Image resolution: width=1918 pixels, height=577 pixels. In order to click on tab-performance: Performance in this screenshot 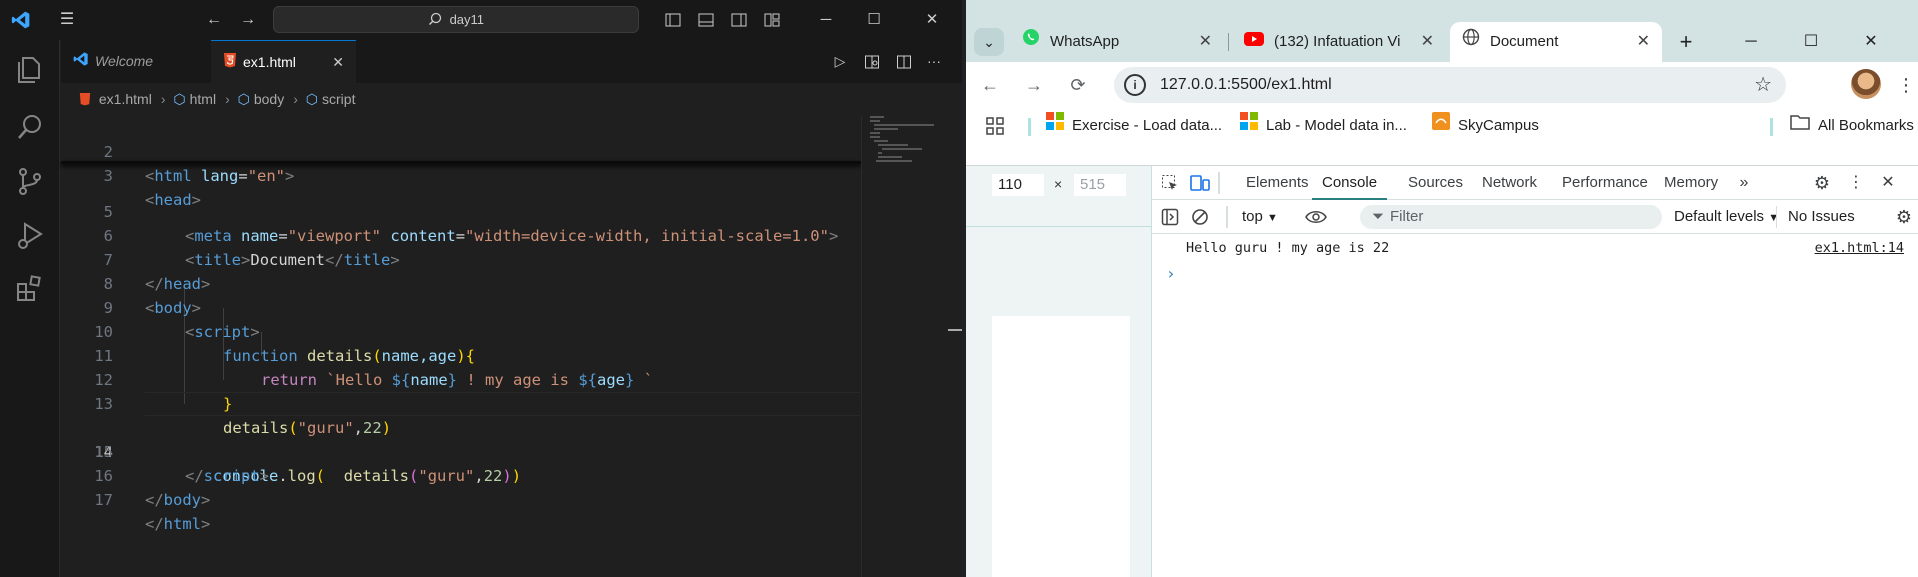, I will do `click(1605, 183)`.